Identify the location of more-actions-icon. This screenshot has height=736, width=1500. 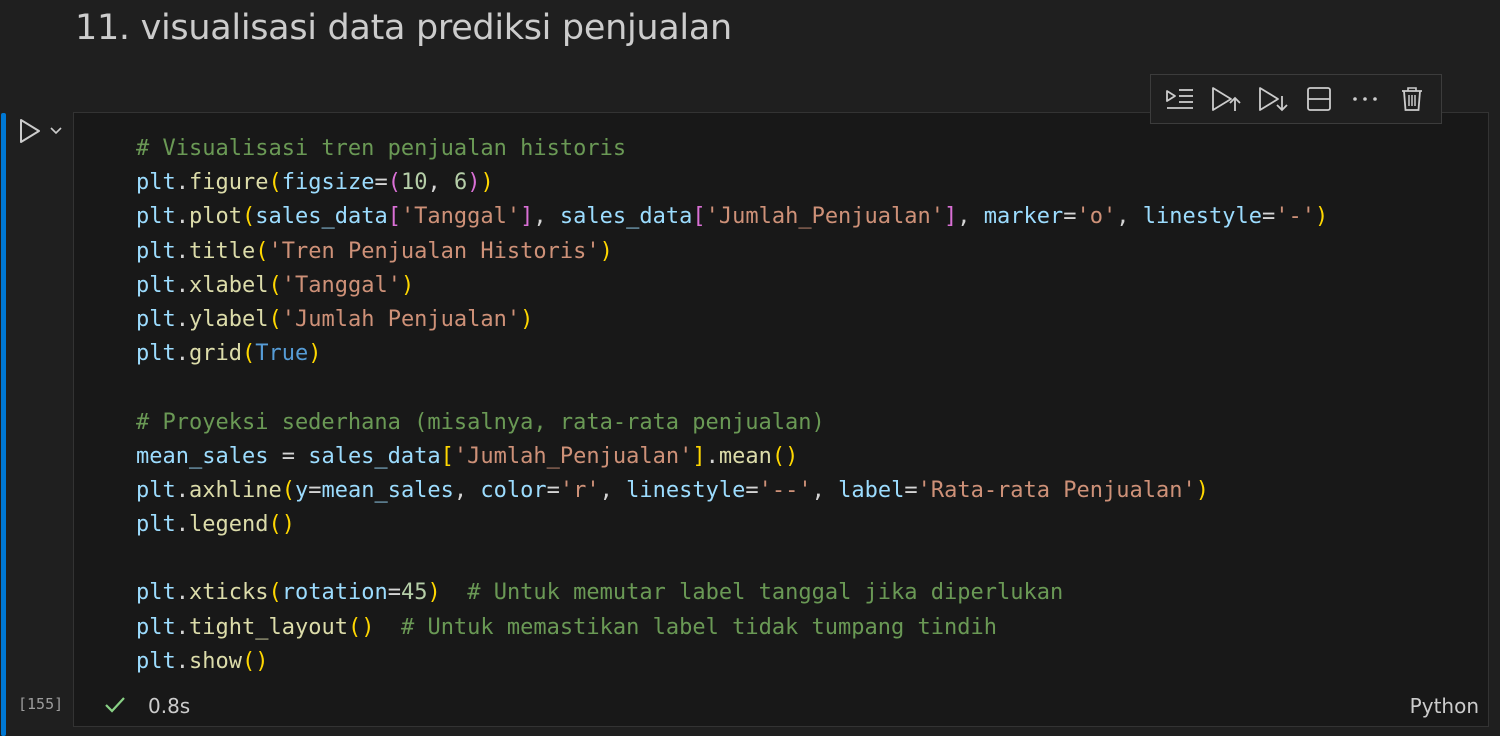
(1365, 99).